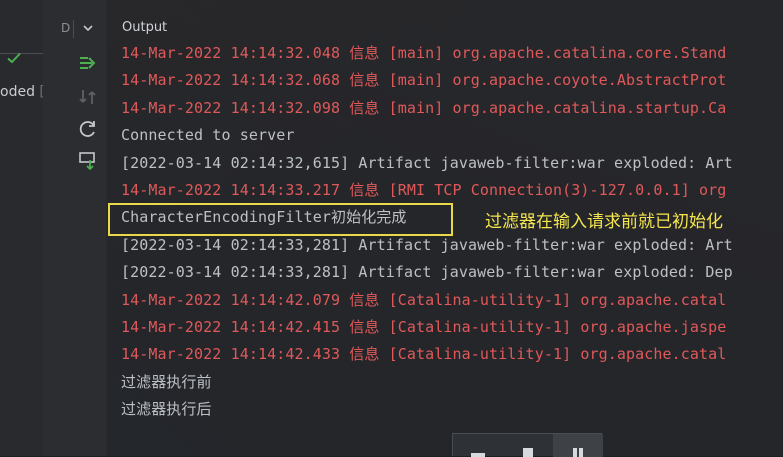  I want to click on annotation-callout: 过滤器在输入请求前就已初始化, so click(604, 222).